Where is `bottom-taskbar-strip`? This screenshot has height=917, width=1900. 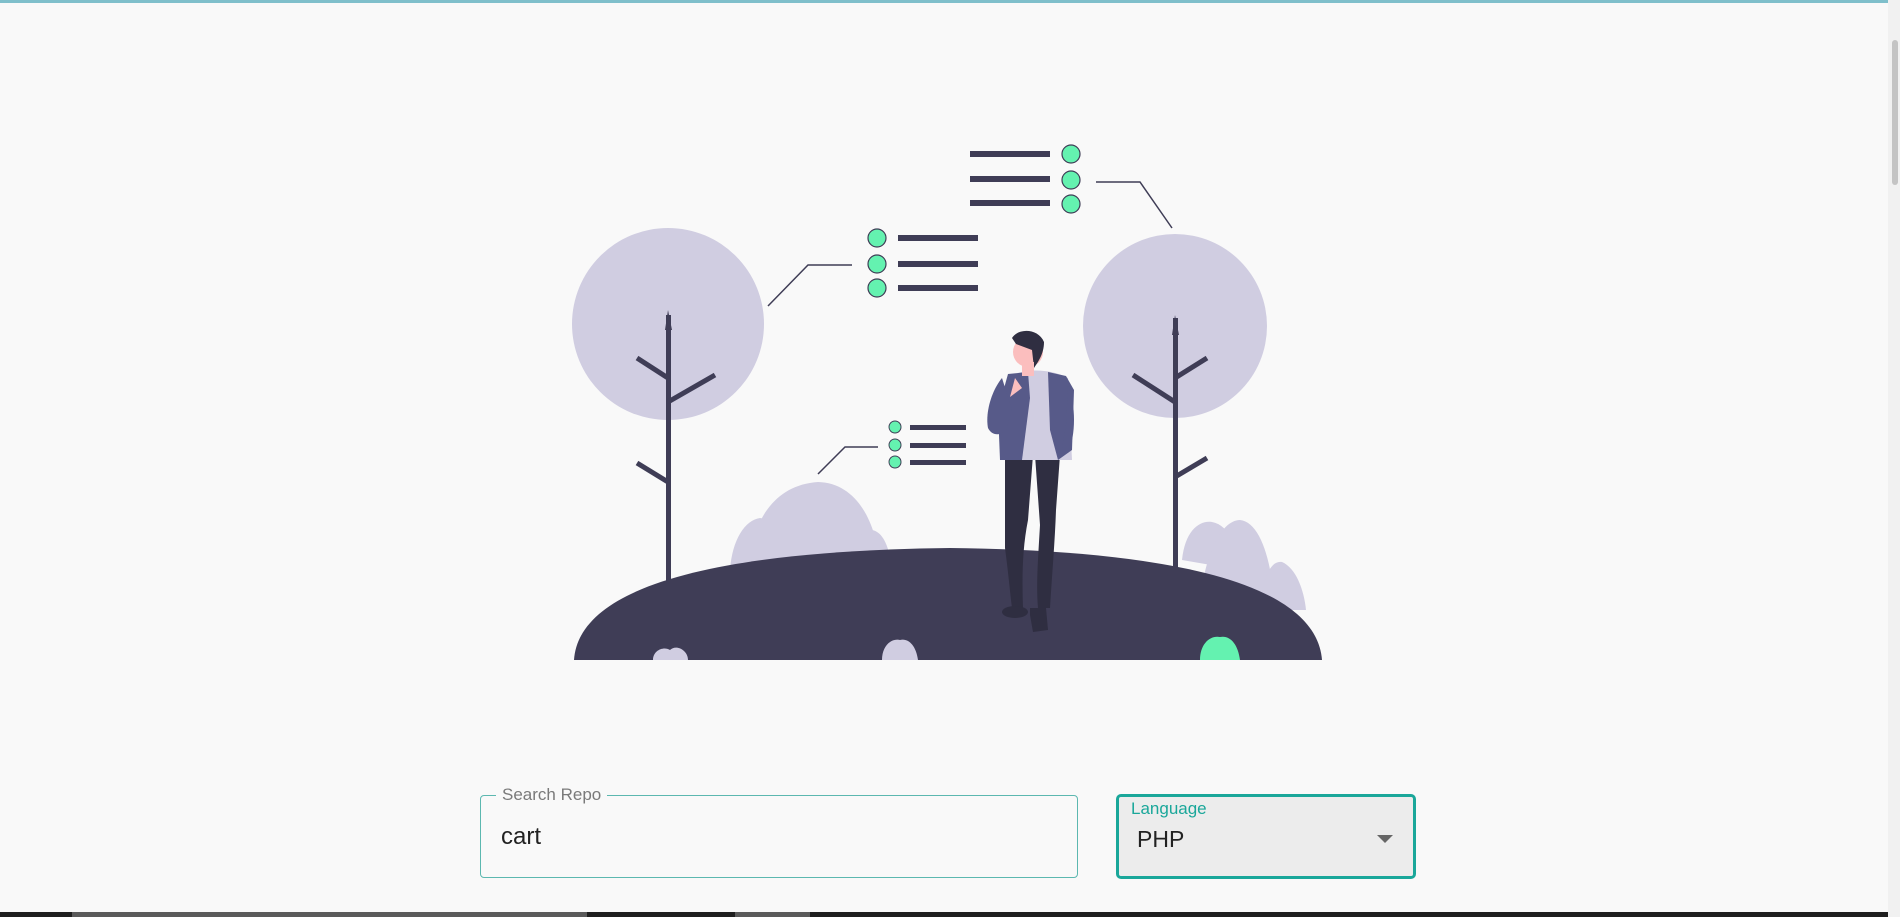
bottom-taskbar-strip is located at coordinates (944, 914).